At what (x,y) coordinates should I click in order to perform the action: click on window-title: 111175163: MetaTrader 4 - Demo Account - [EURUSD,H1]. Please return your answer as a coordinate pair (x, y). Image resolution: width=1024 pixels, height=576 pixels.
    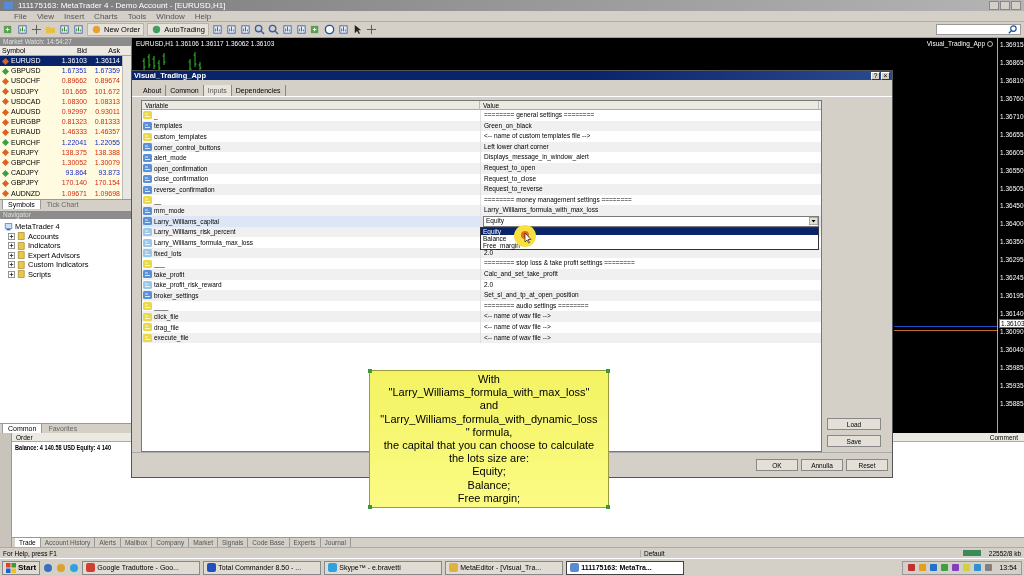
    Looking at the image, I should click on (122, 5).